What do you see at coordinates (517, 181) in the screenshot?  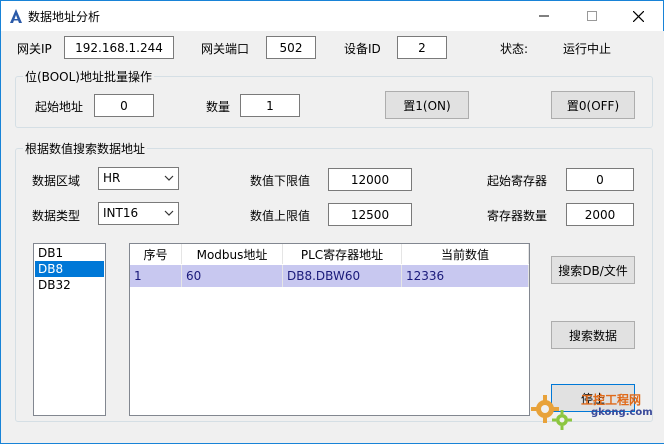 I see `start-register-label: 起始寄存器` at bounding box center [517, 181].